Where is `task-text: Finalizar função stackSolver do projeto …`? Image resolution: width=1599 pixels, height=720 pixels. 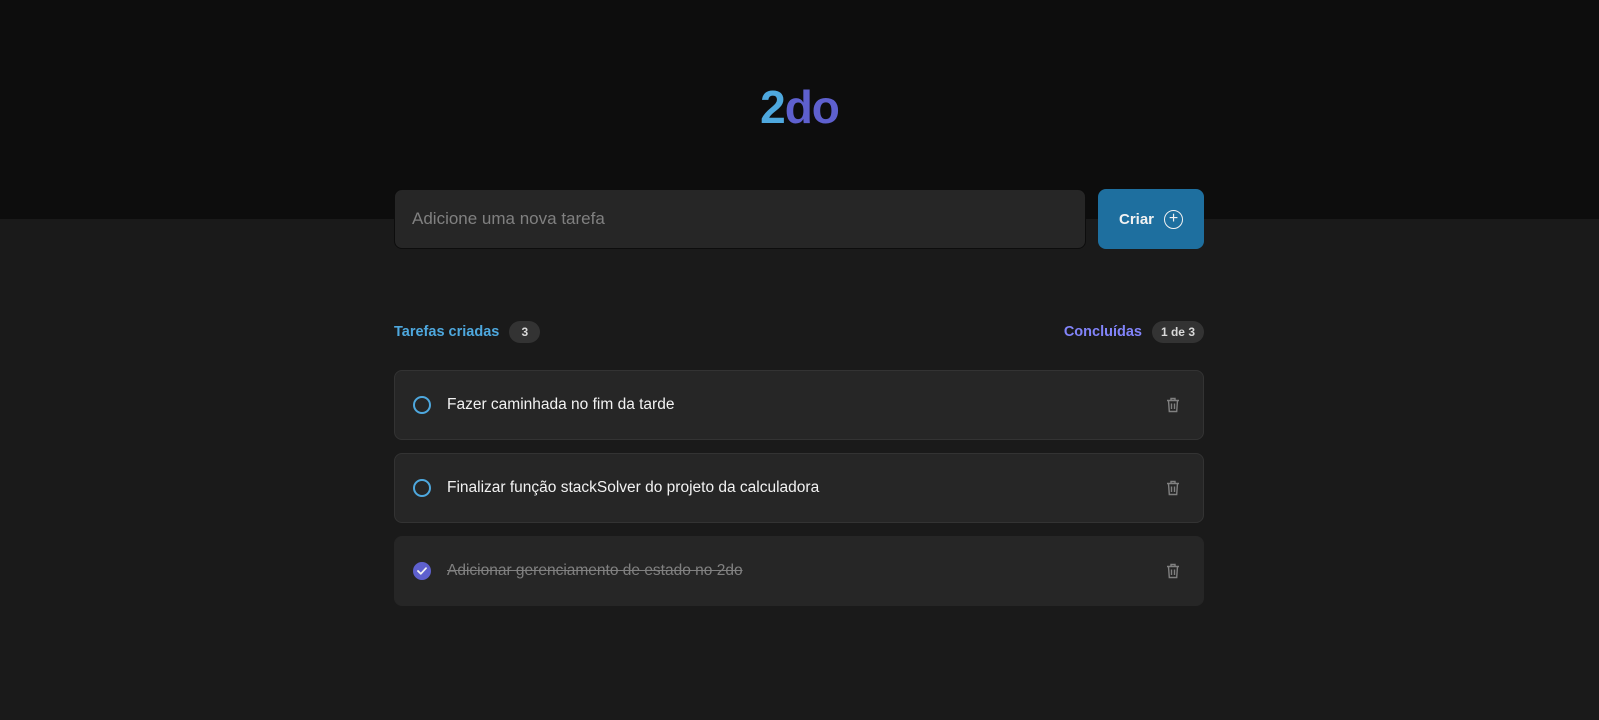
task-text: Finalizar função stackSolver do projeto … is located at coordinates (633, 487).